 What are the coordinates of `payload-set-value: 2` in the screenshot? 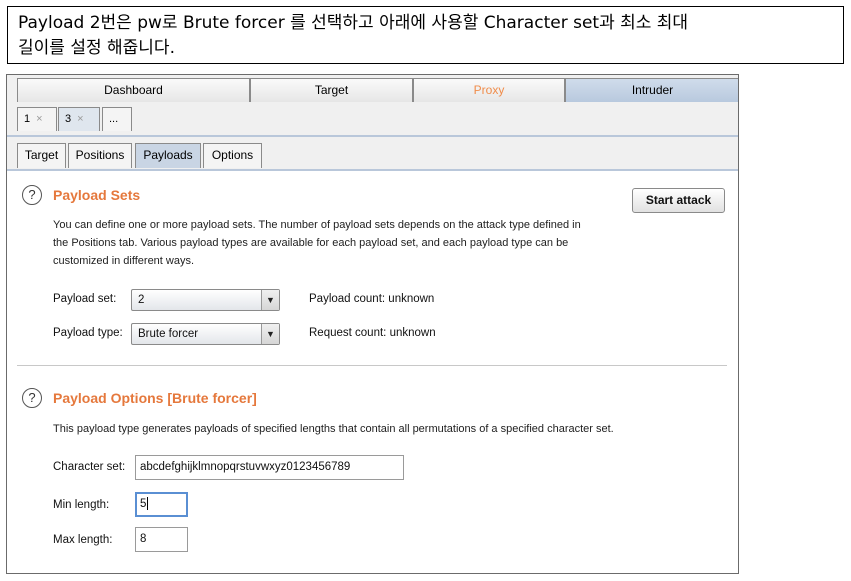 It's located at (141, 300).